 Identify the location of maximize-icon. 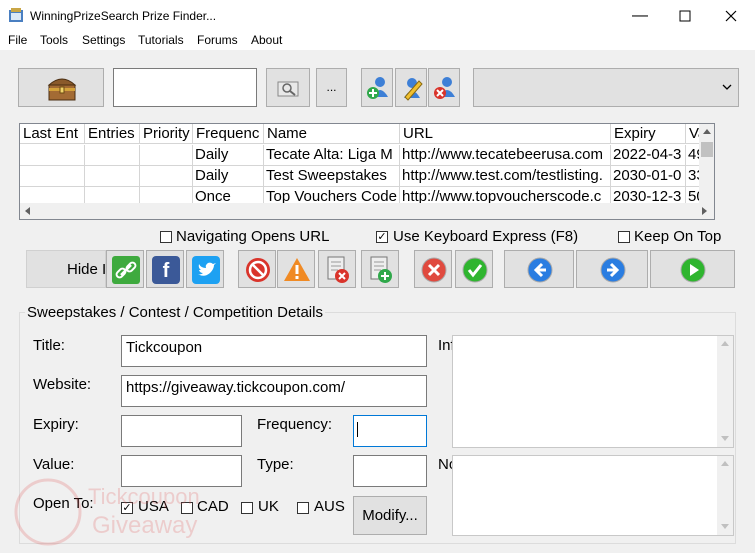
(685, 15).